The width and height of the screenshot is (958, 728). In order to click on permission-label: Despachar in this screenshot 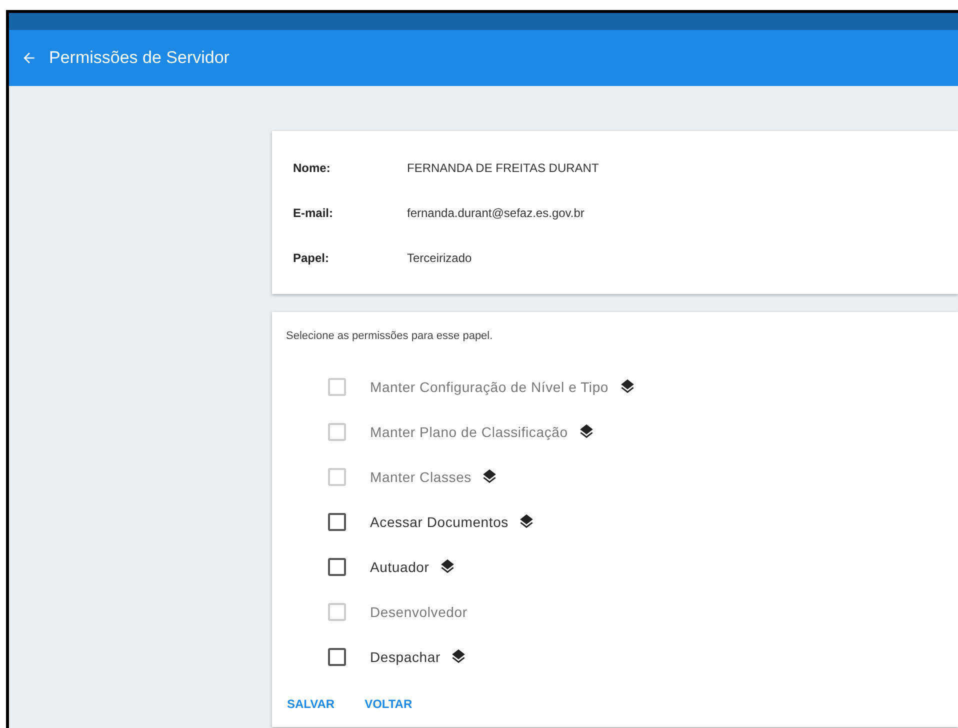, I will do `click(405, 656)`.